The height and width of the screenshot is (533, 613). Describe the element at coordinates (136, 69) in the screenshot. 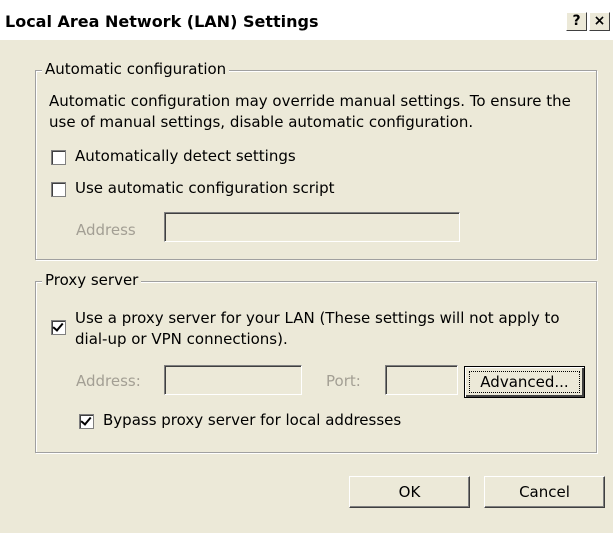

I see `automatic-configuration-legend: Automatic configuration` at that location.